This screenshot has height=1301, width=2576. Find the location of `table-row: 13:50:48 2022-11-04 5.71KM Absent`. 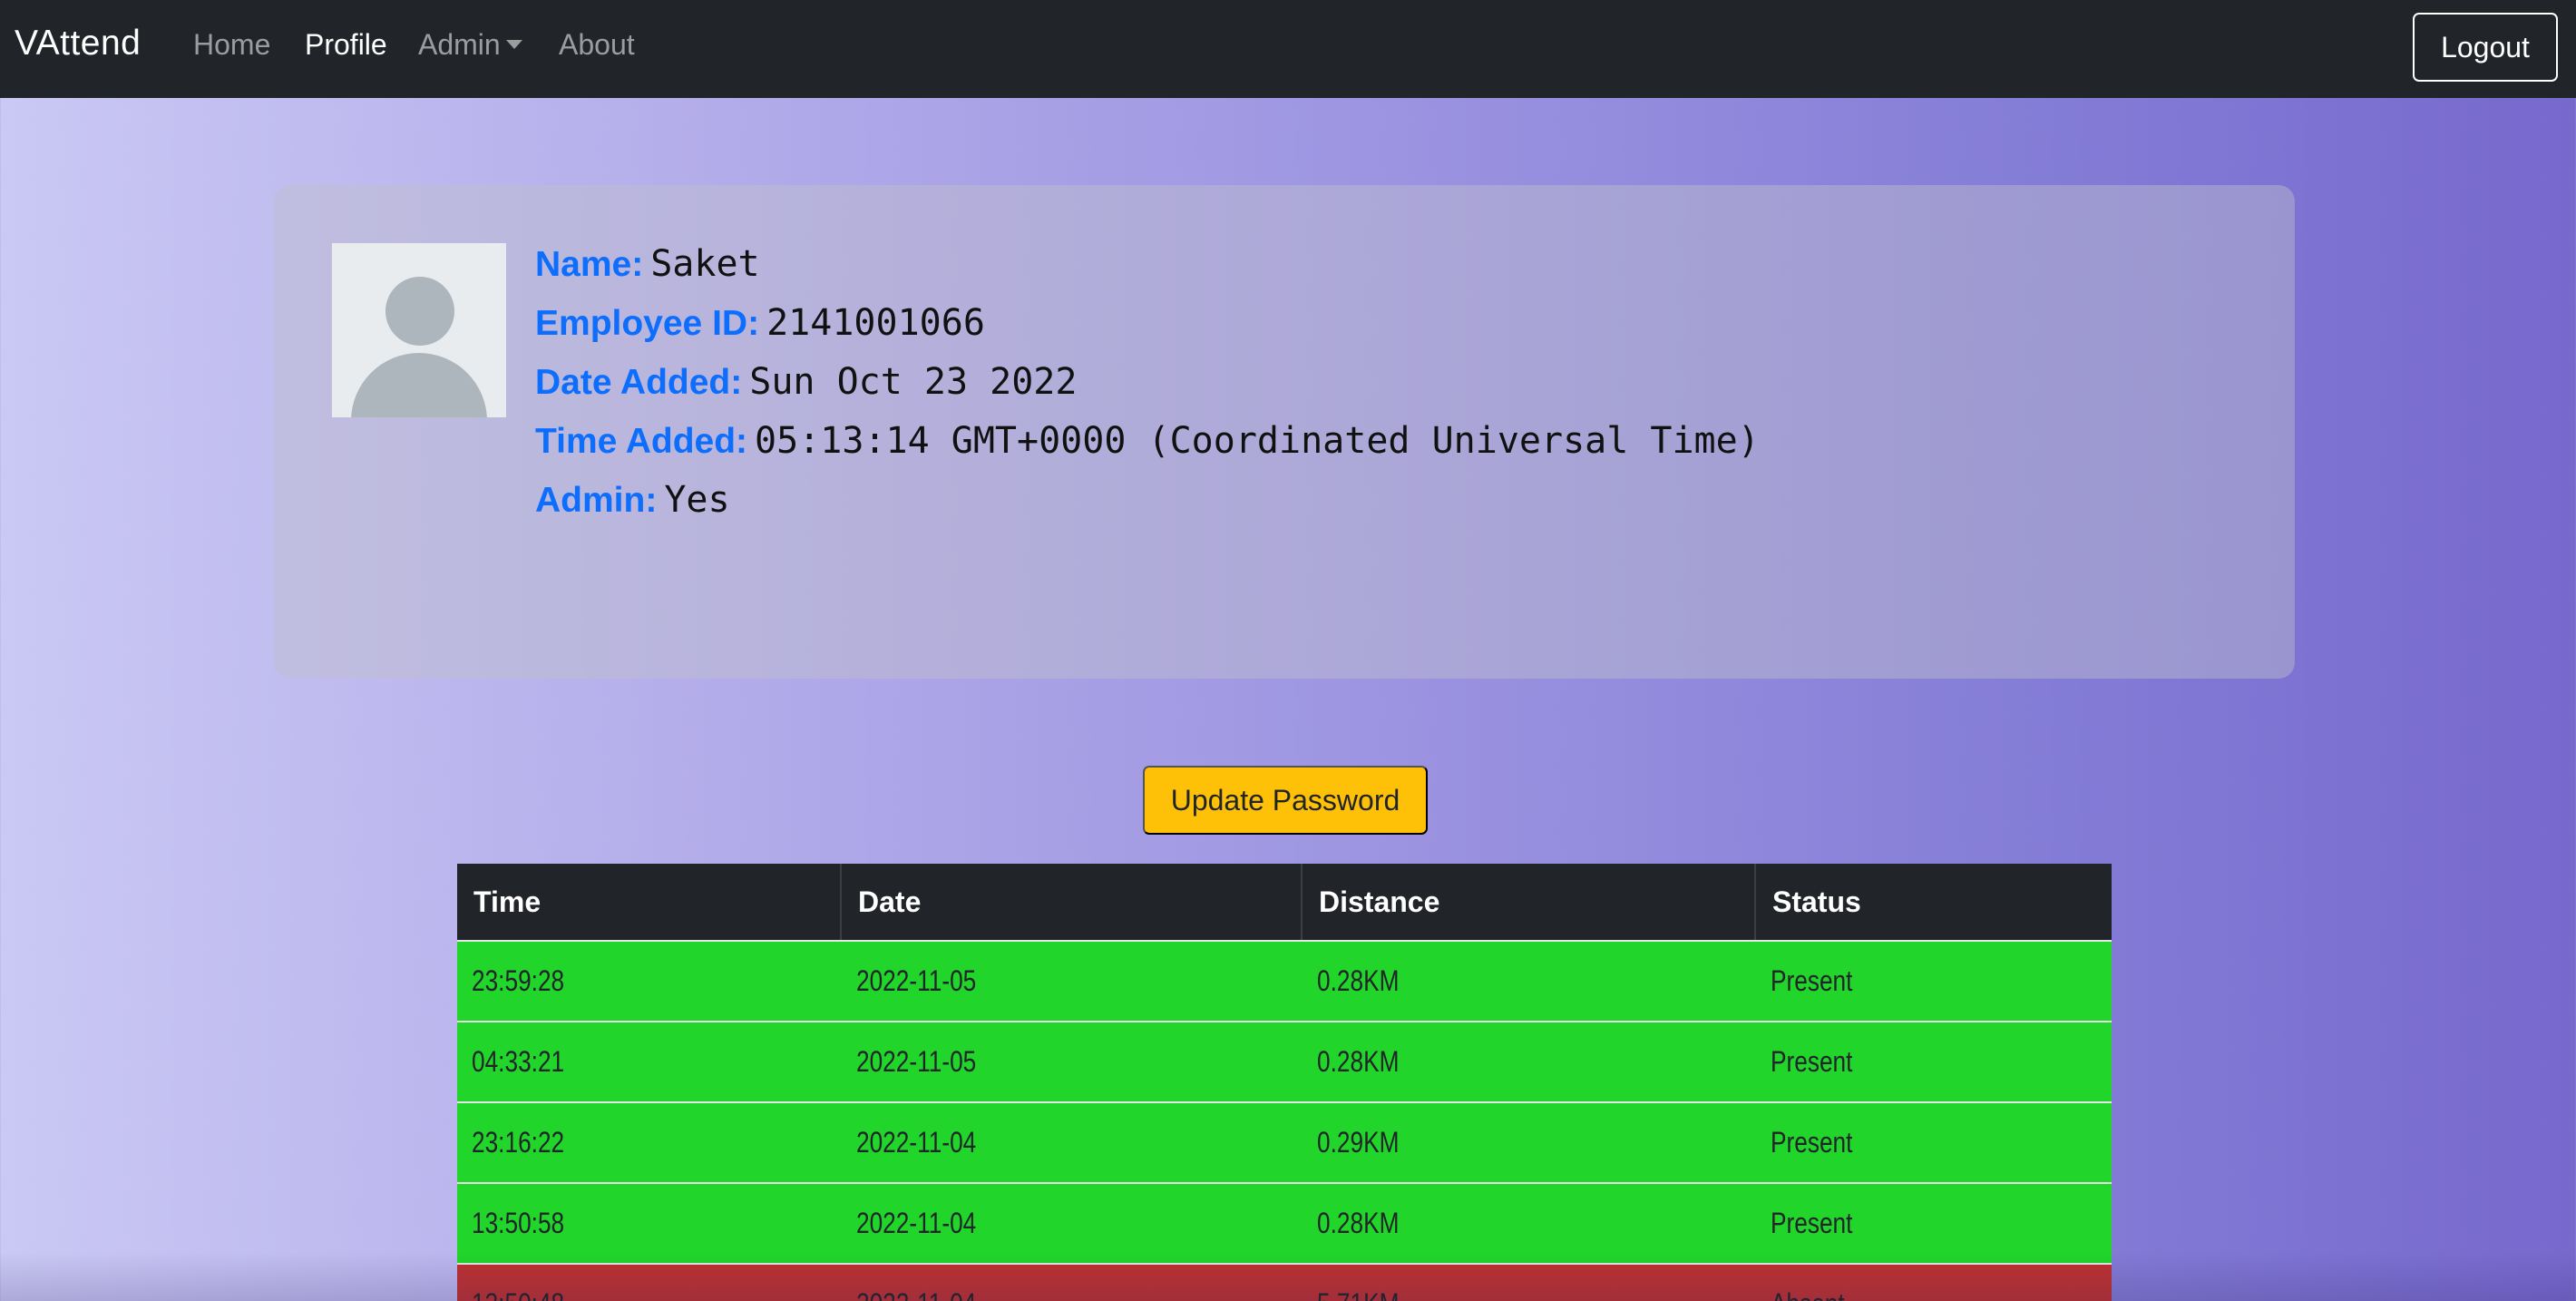

table-row: 13:50:48 2022-11-04 5.71KM Absent is located at coordinates (1284, 1282).